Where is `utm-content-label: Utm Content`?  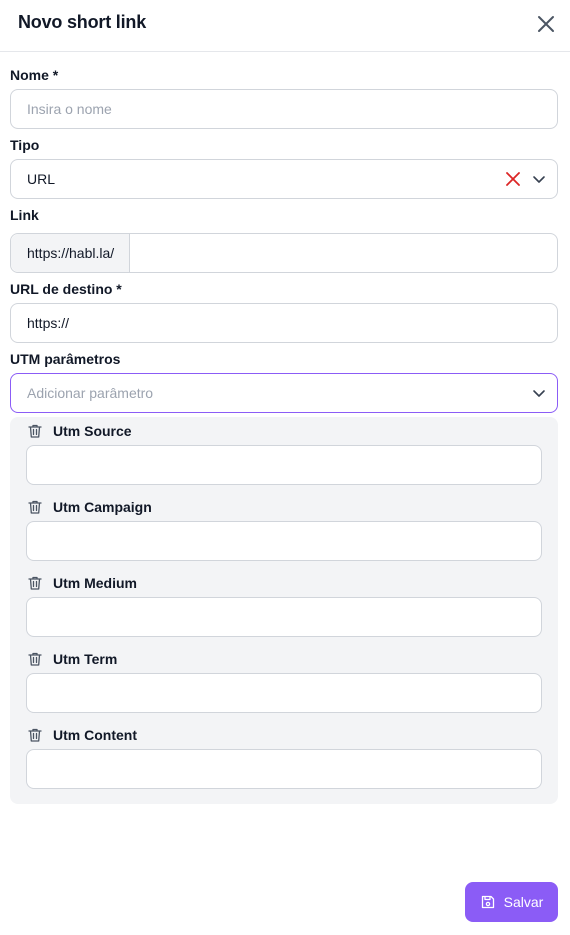 utm-content-label: Utm Content is located at coordinates (95, 735).